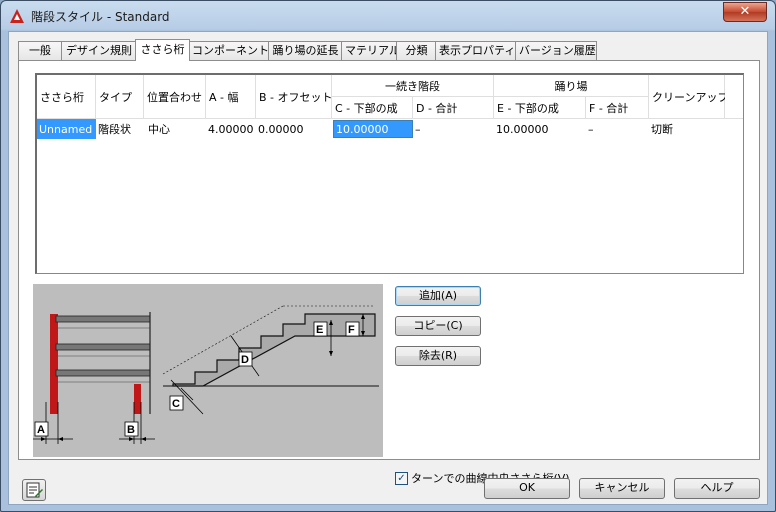  I want to click on cell-alignment: 中心, so click(175, 129).